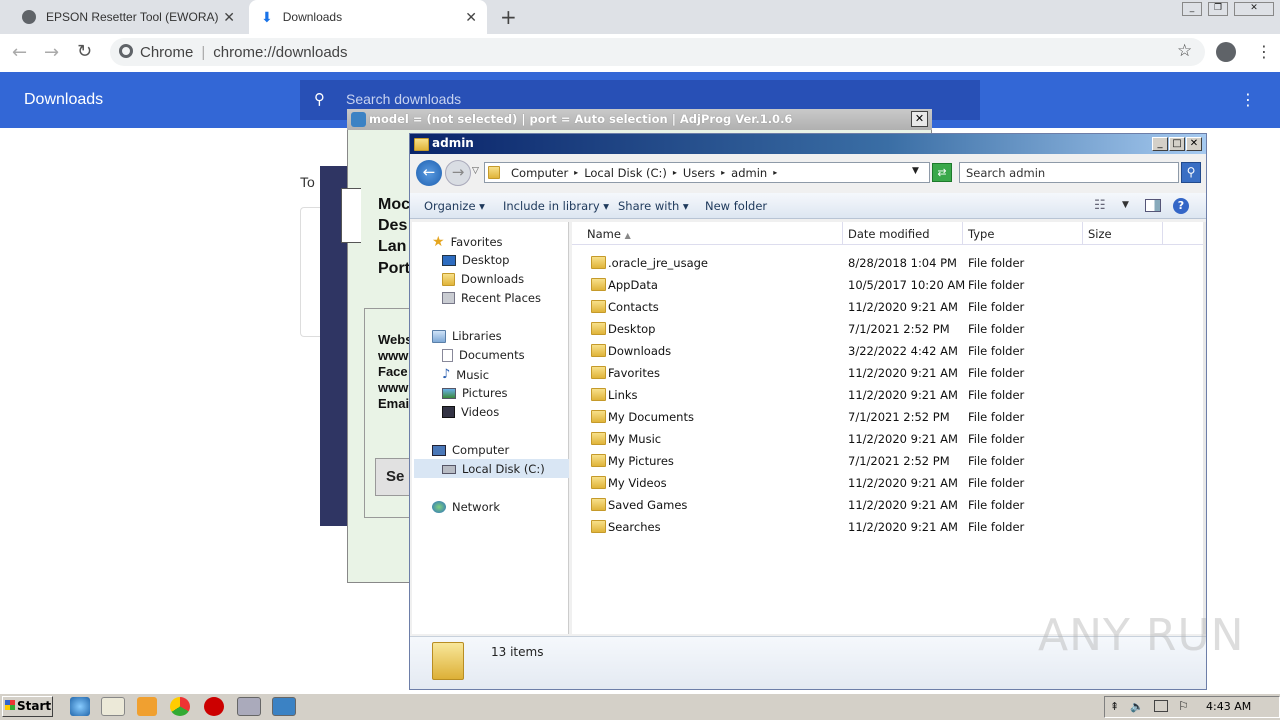 This screenshot has width=1280, height=720. What do you see at coordinates (475, 171) in the screenshot?
I see `history-dropdown-icon: ▽` at bounding box center [475, 171].